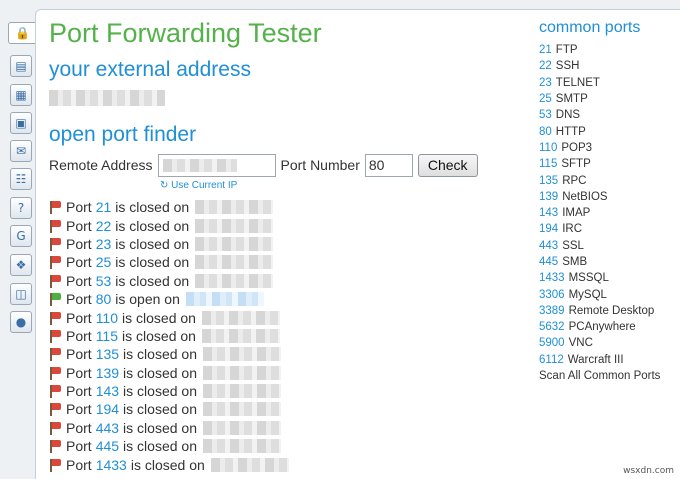  What do you see at coordinates (609, 262) in the screenshot?
I see `common-port-item: 445 SMB` at bounding box center [609, 262].